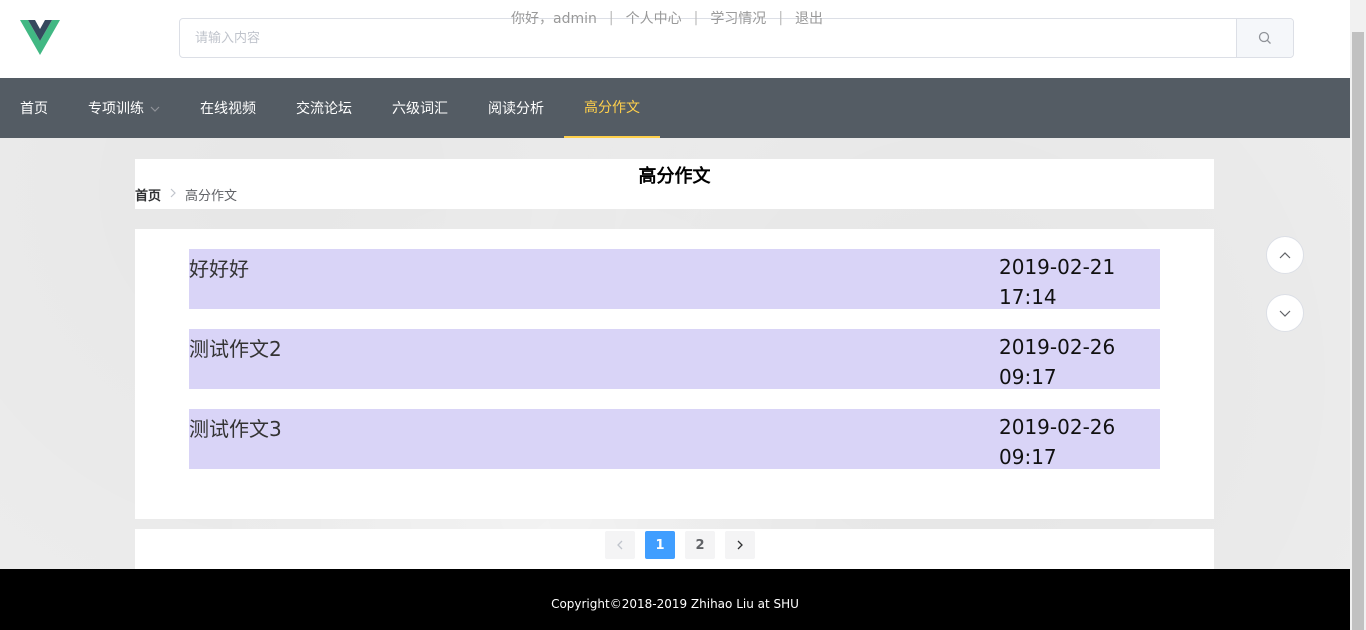 The height and width of the screenshot is (630, 1366). I want to click on profile-link: 个人中心, so click(654, 18).